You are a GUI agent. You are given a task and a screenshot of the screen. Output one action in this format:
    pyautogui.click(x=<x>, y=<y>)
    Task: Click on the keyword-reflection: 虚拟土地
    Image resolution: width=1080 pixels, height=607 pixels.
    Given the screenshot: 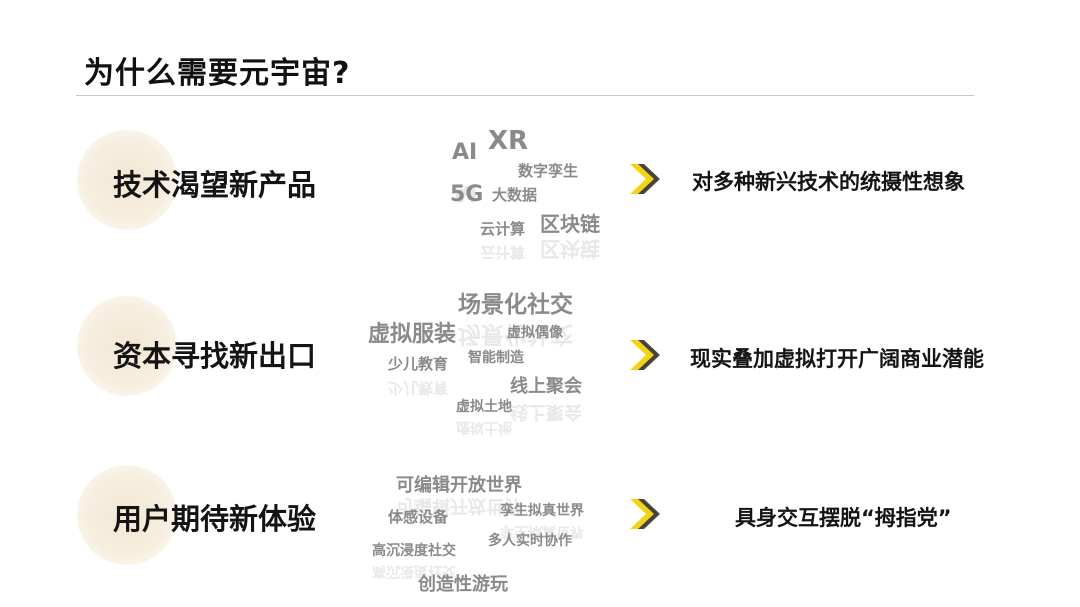 What is the action you would take?
    pyautogui.click(x=484, y=427)
    